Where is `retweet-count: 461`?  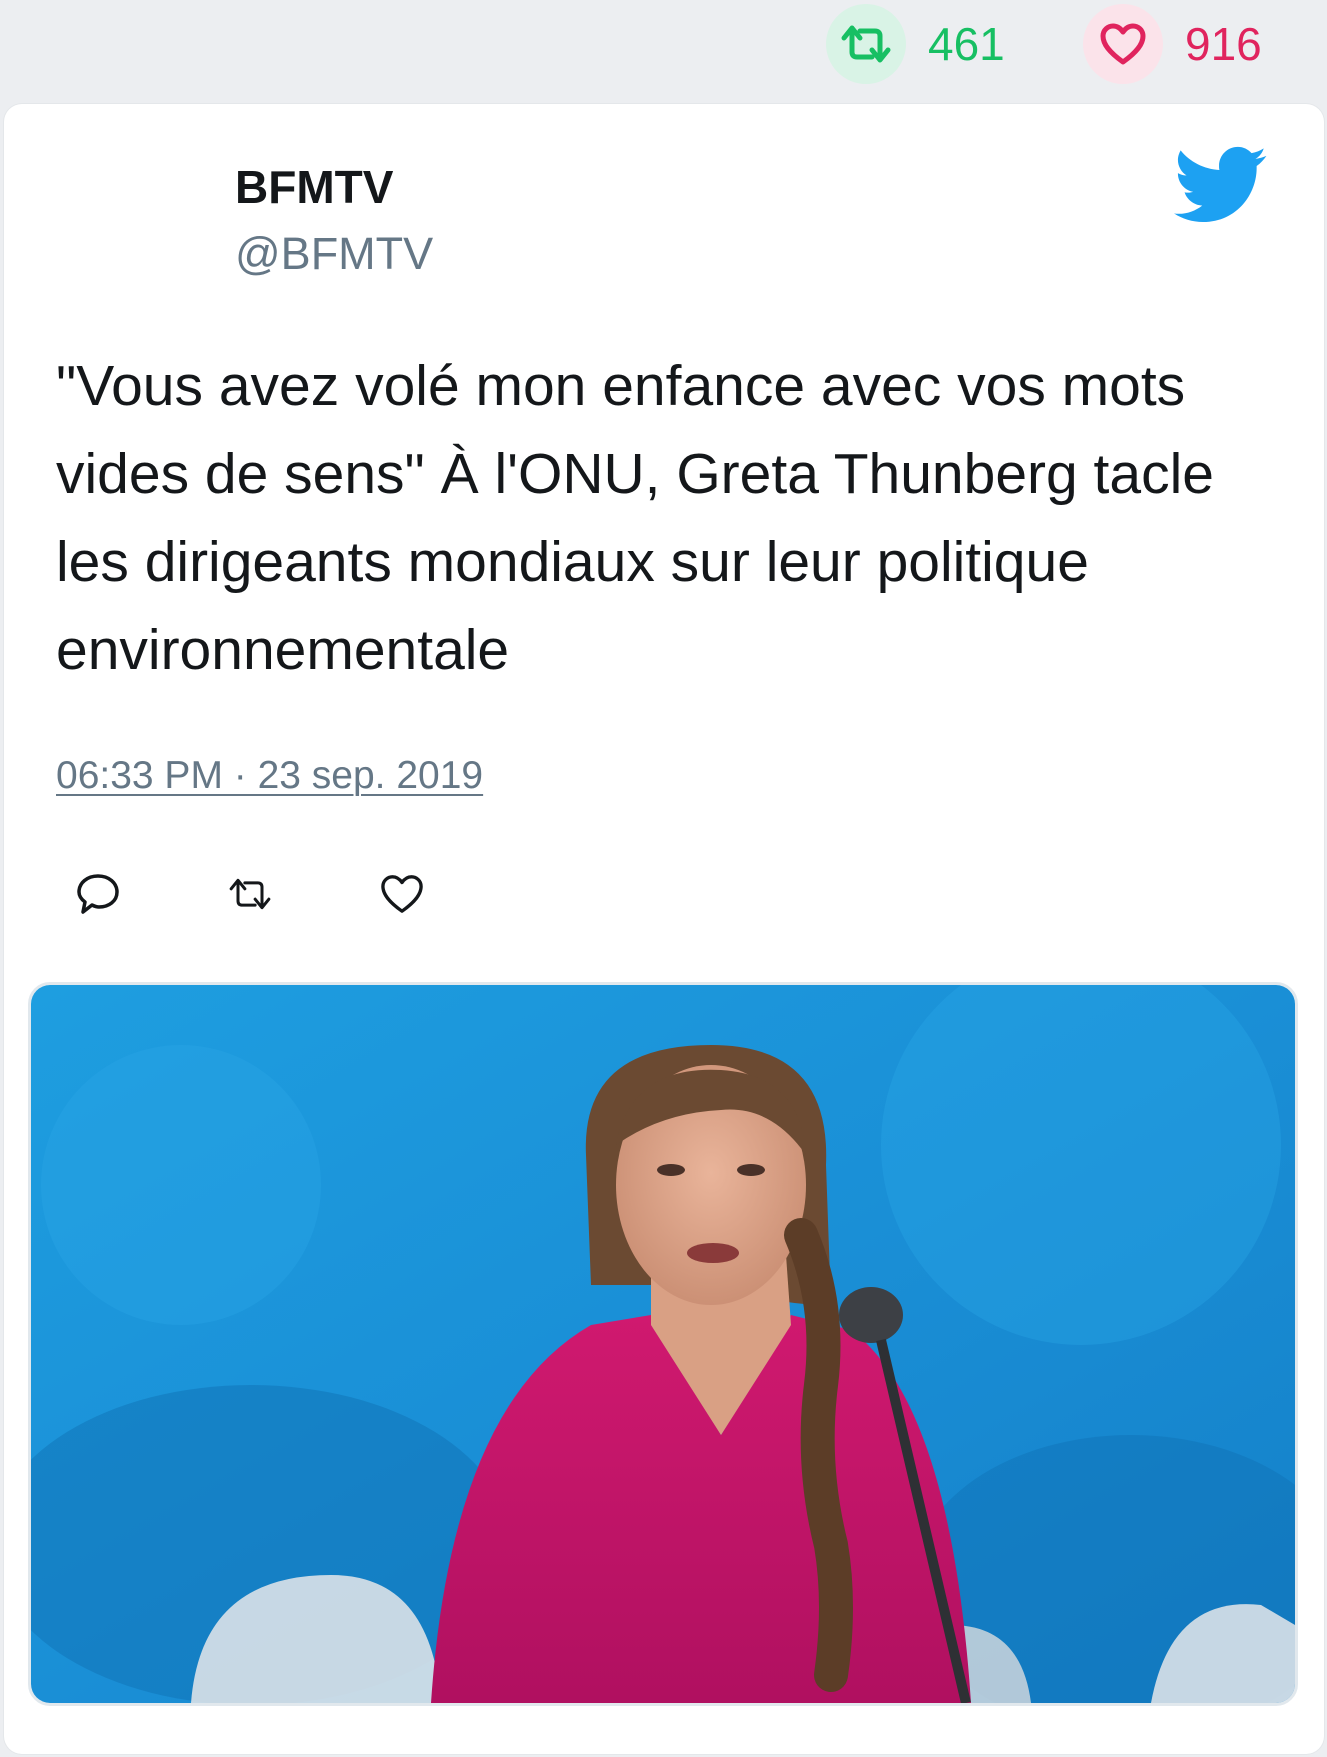 retweet-count: 461 is located at coordinates (966, 44).